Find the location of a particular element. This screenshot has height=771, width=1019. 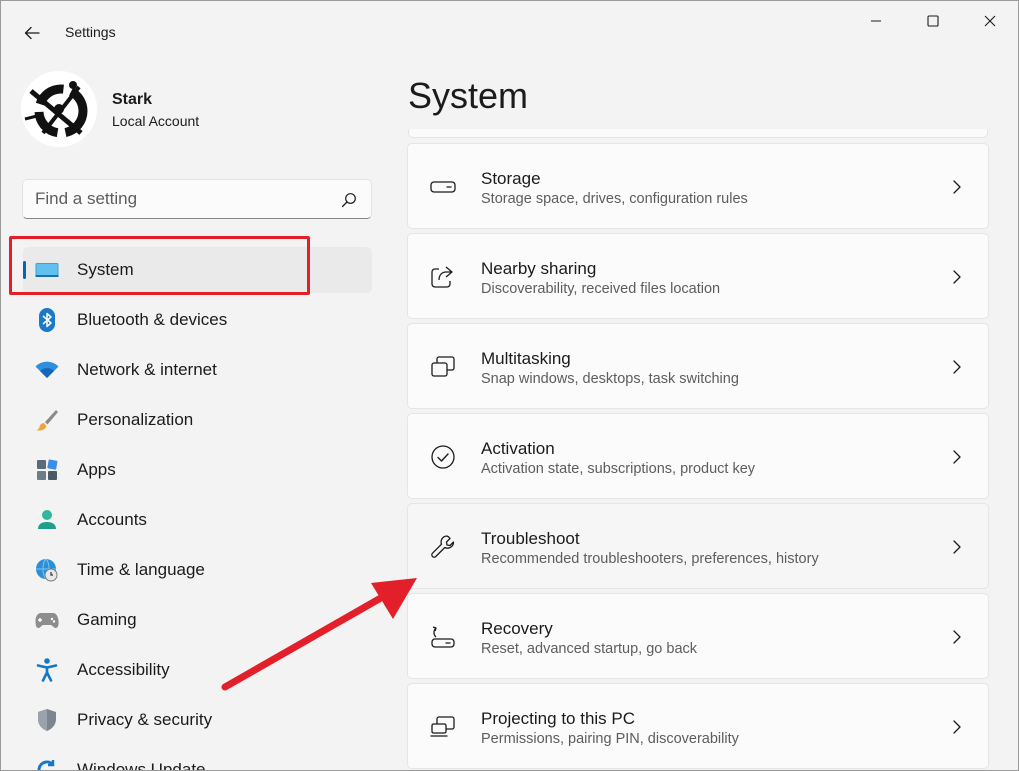

sidebar-item-label: Accounts is located at coordinates (112, 519).